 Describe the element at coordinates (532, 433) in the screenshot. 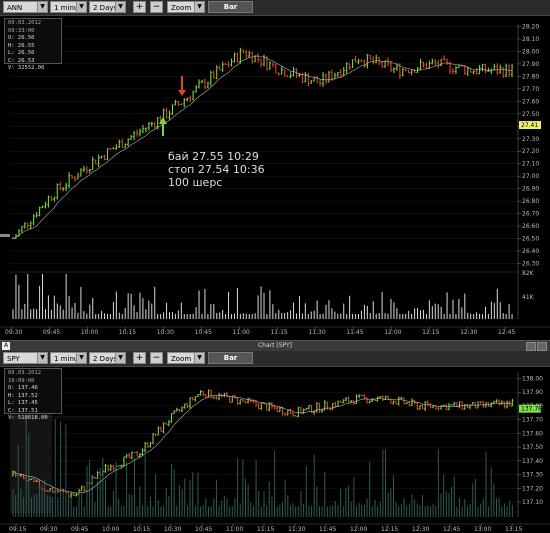

I see `price-tick-label: 137.60` at that location.